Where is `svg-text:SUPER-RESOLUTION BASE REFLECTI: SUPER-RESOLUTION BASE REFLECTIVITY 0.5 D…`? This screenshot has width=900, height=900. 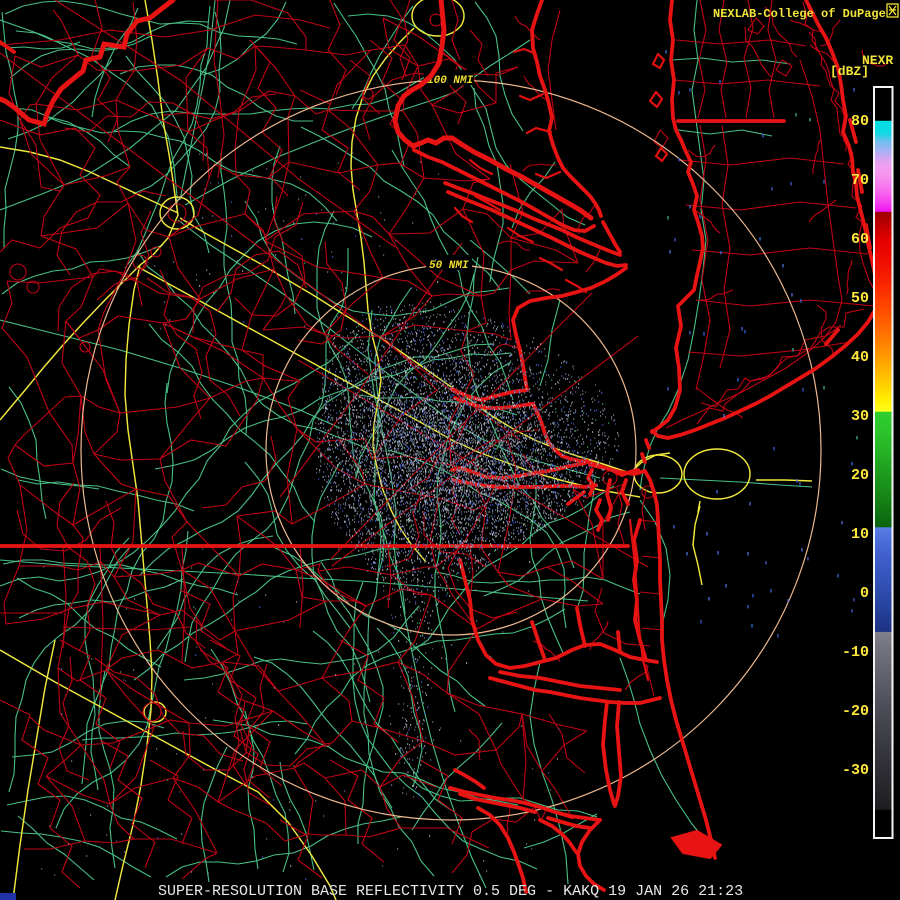 svg-text:SUPER-RESOLUTION BASE REFLECTI: SUPER-RESOLUTION BASE REFLECTIVITY 0.5 D… is located at coordinates (450, 891).